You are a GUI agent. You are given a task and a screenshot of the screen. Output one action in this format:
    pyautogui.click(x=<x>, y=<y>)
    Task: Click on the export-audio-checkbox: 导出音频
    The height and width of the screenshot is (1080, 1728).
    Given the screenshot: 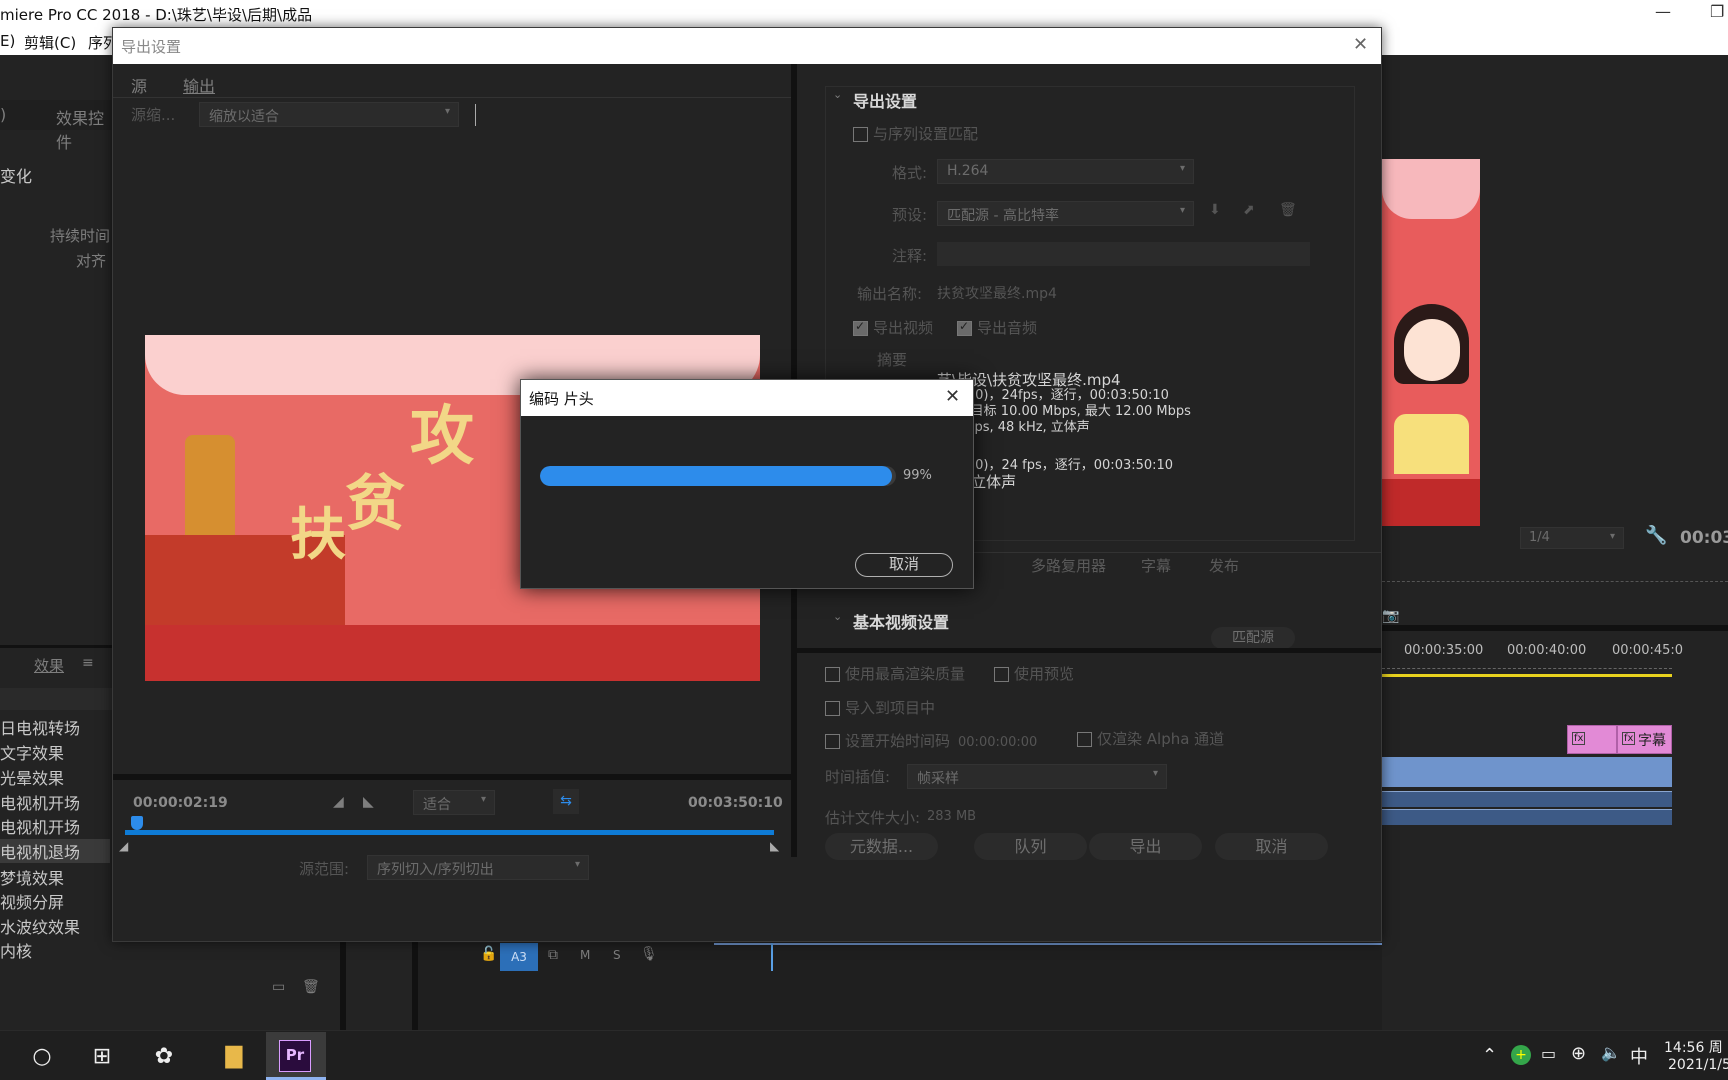 What is the action you would take?
    pyautogui.click(x=997, y=327)
    